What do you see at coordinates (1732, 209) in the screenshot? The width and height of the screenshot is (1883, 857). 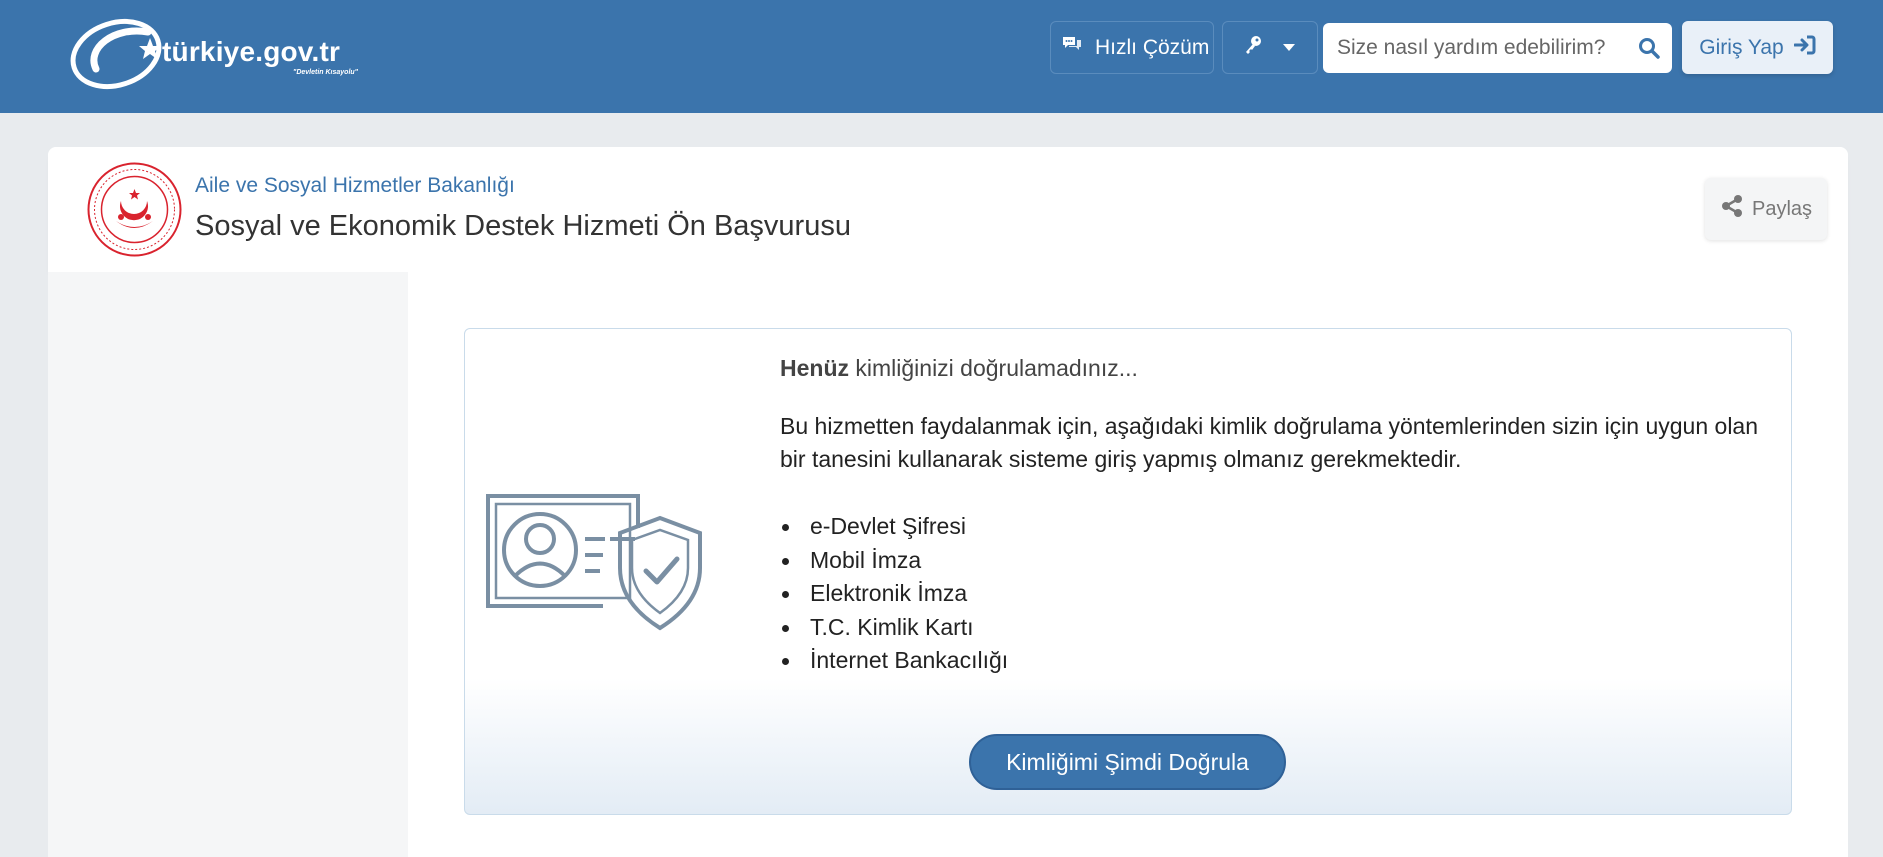 I see `share-icon` at bounding box center [1732, 209].